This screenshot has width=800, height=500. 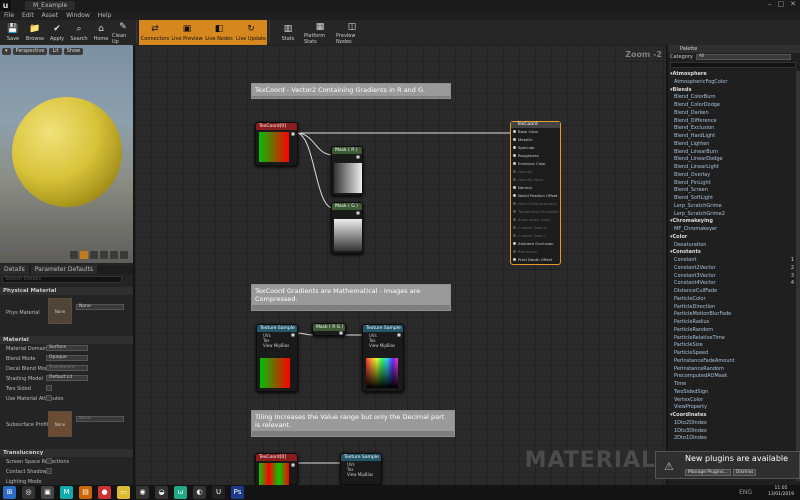 I want to click on material-input-pin: Opacity, so click(x=535, y=172).